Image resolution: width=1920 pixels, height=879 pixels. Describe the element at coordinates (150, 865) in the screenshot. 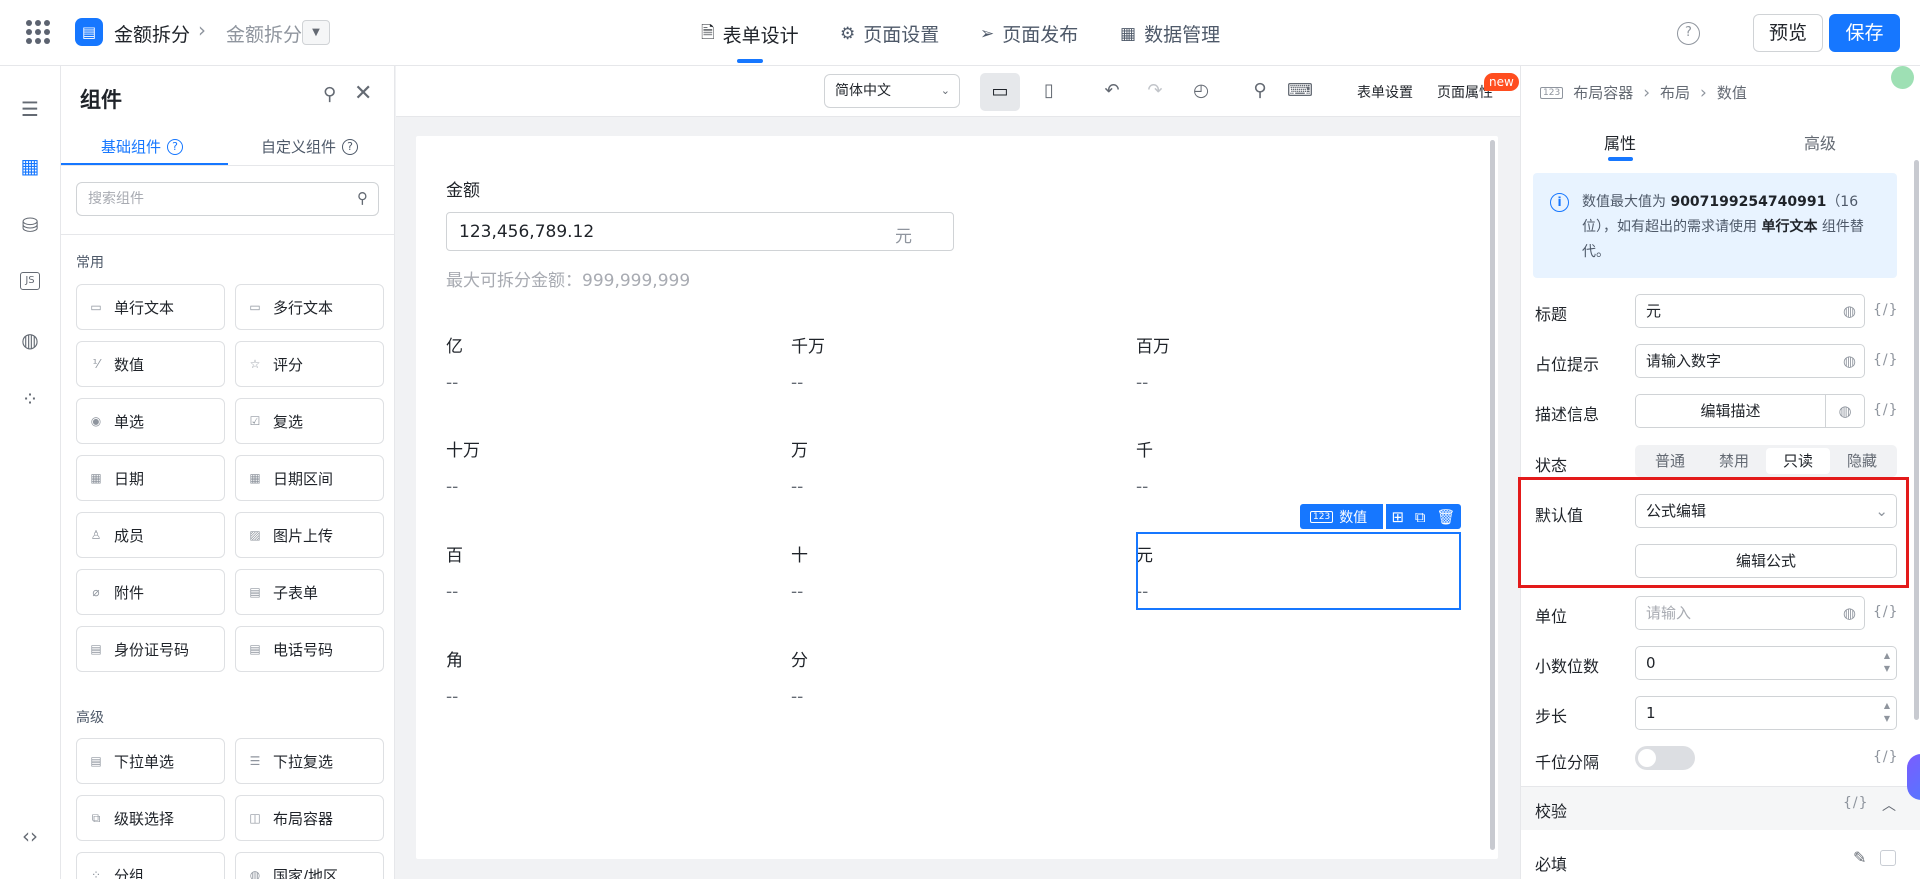

I see `component-group: ⁘ 分组` at that location.